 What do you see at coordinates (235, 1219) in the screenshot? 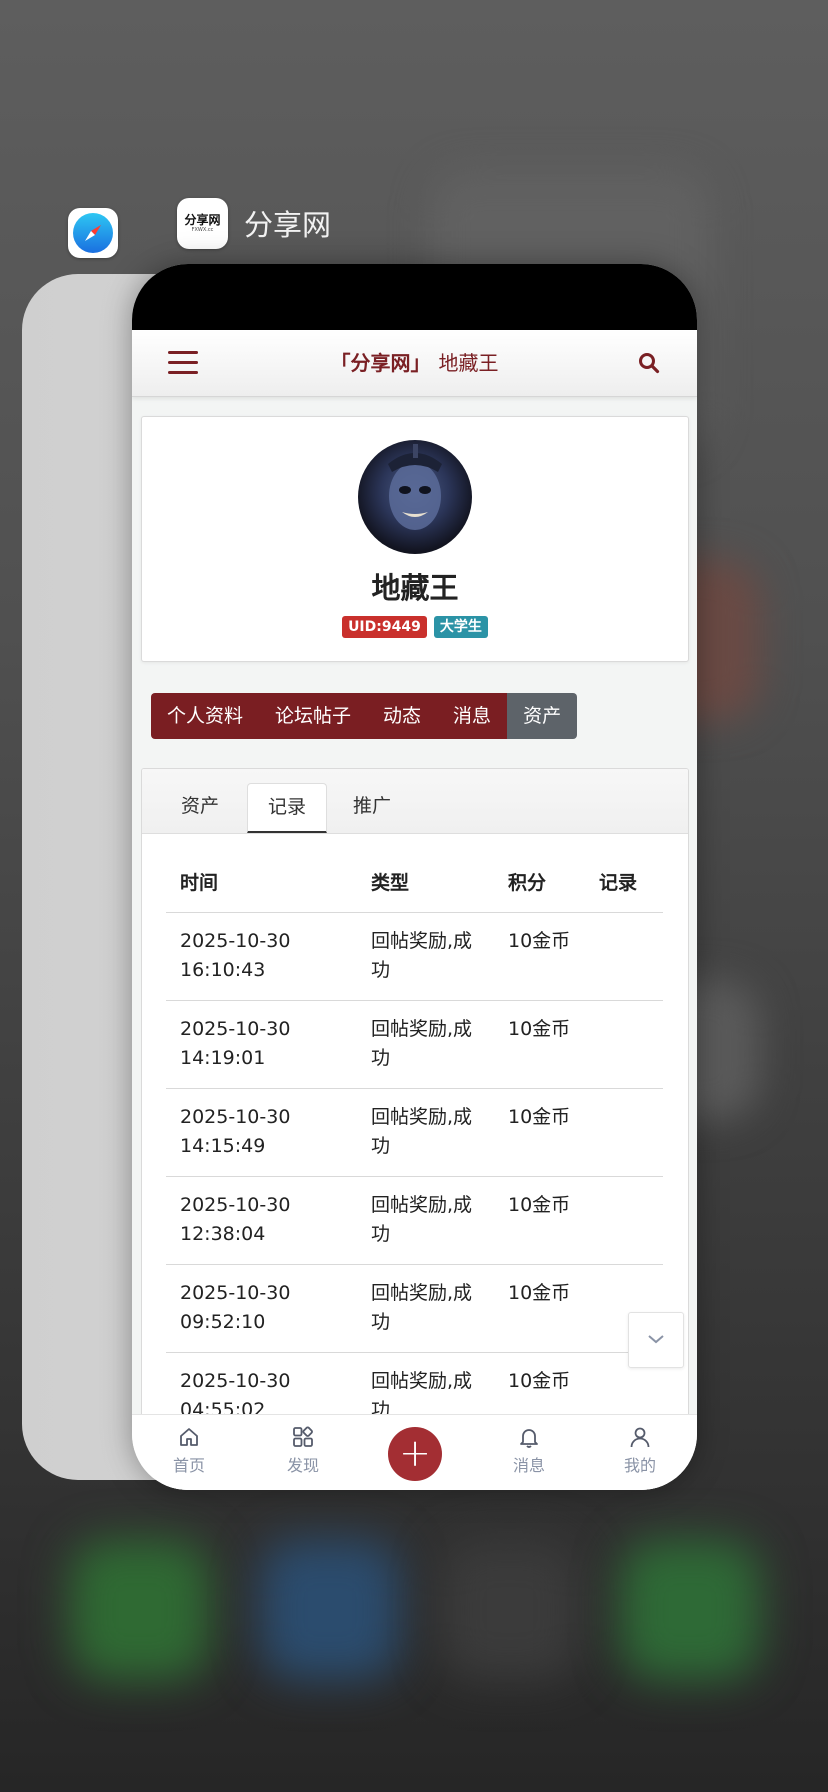
I see `record-time: 2025-10-30 12:38:04` at bounding box center [235, 1219].